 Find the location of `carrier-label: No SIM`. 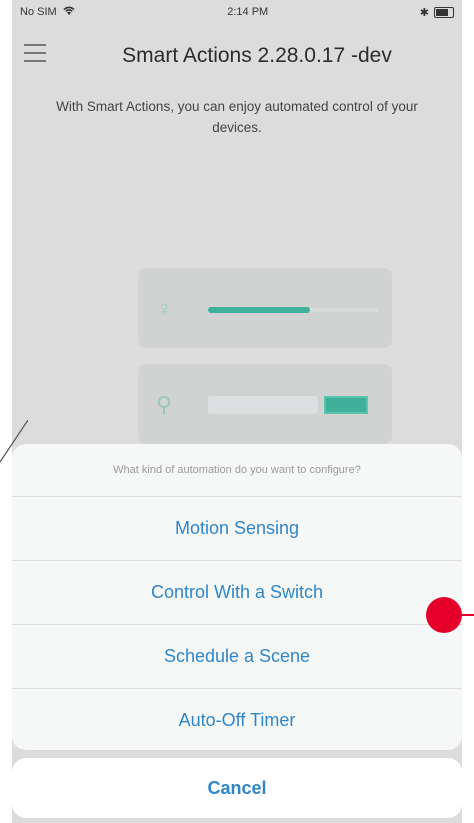

carrier-label: No SIM is located at coordinates (38, 12).